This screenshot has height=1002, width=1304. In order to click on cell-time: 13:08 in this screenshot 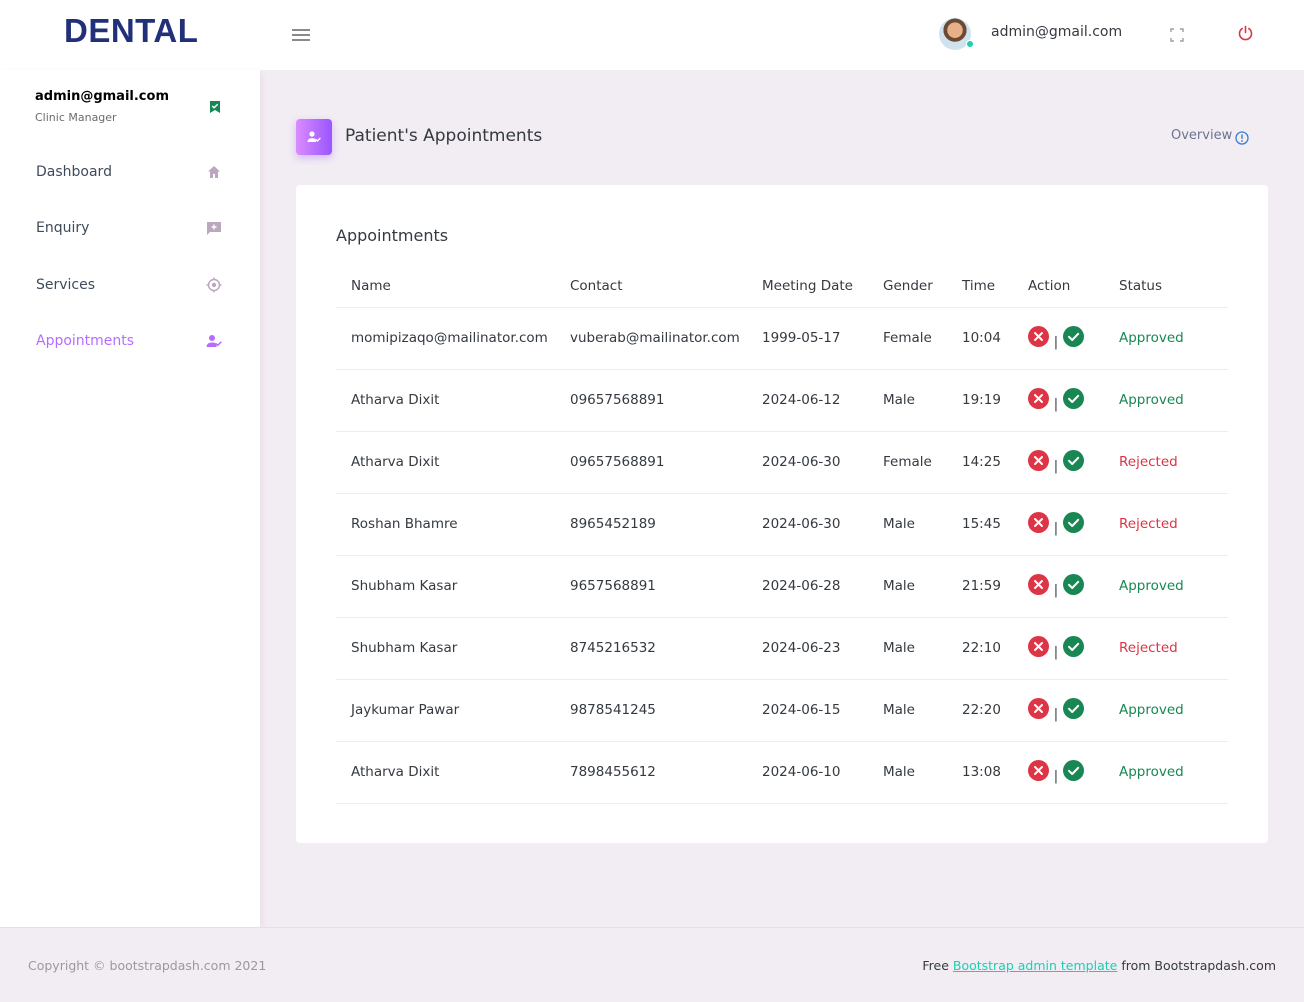, I will do `click(980, 772)`.